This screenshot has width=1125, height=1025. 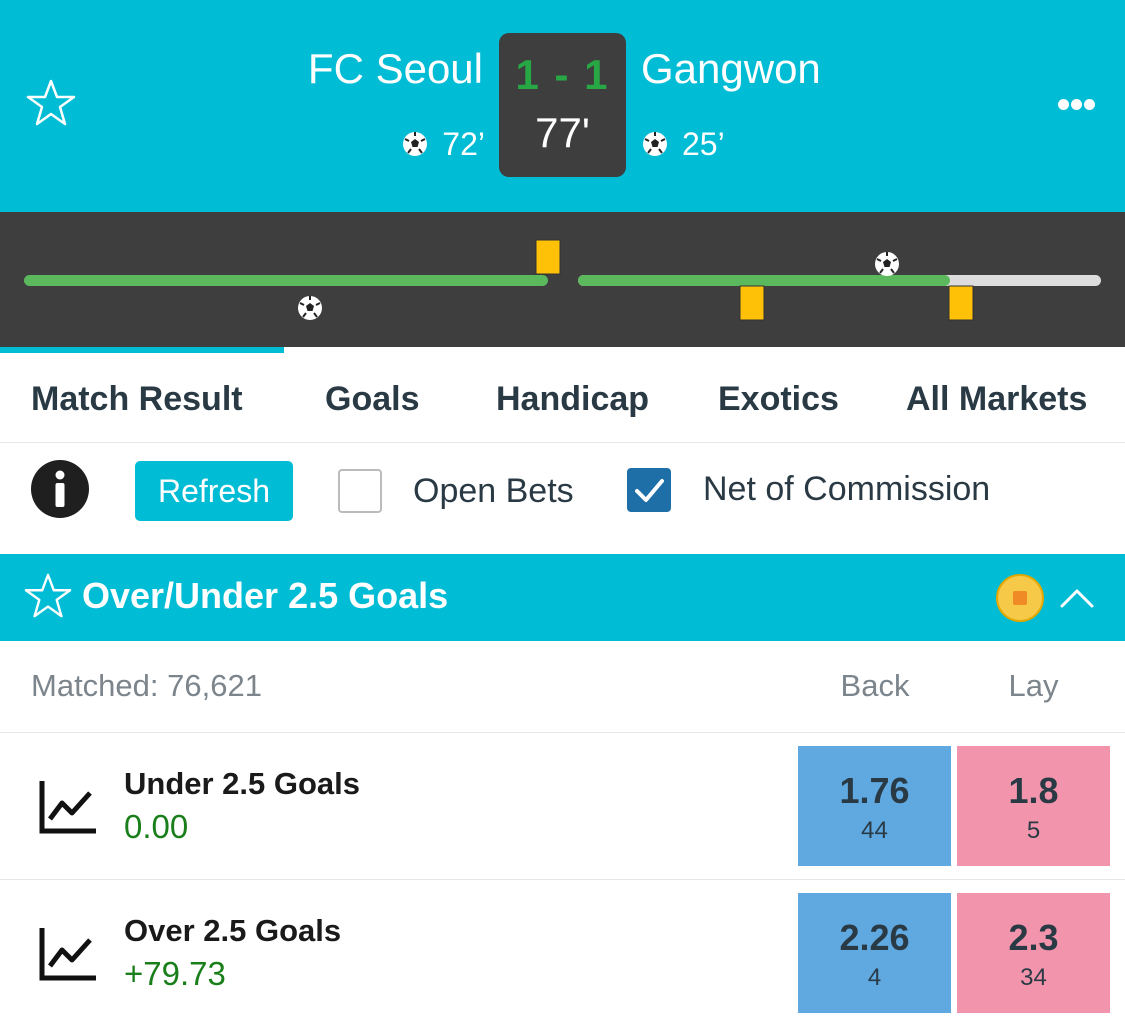 I want to click on favourite-market-star-icon, so click(x=48, y=596).